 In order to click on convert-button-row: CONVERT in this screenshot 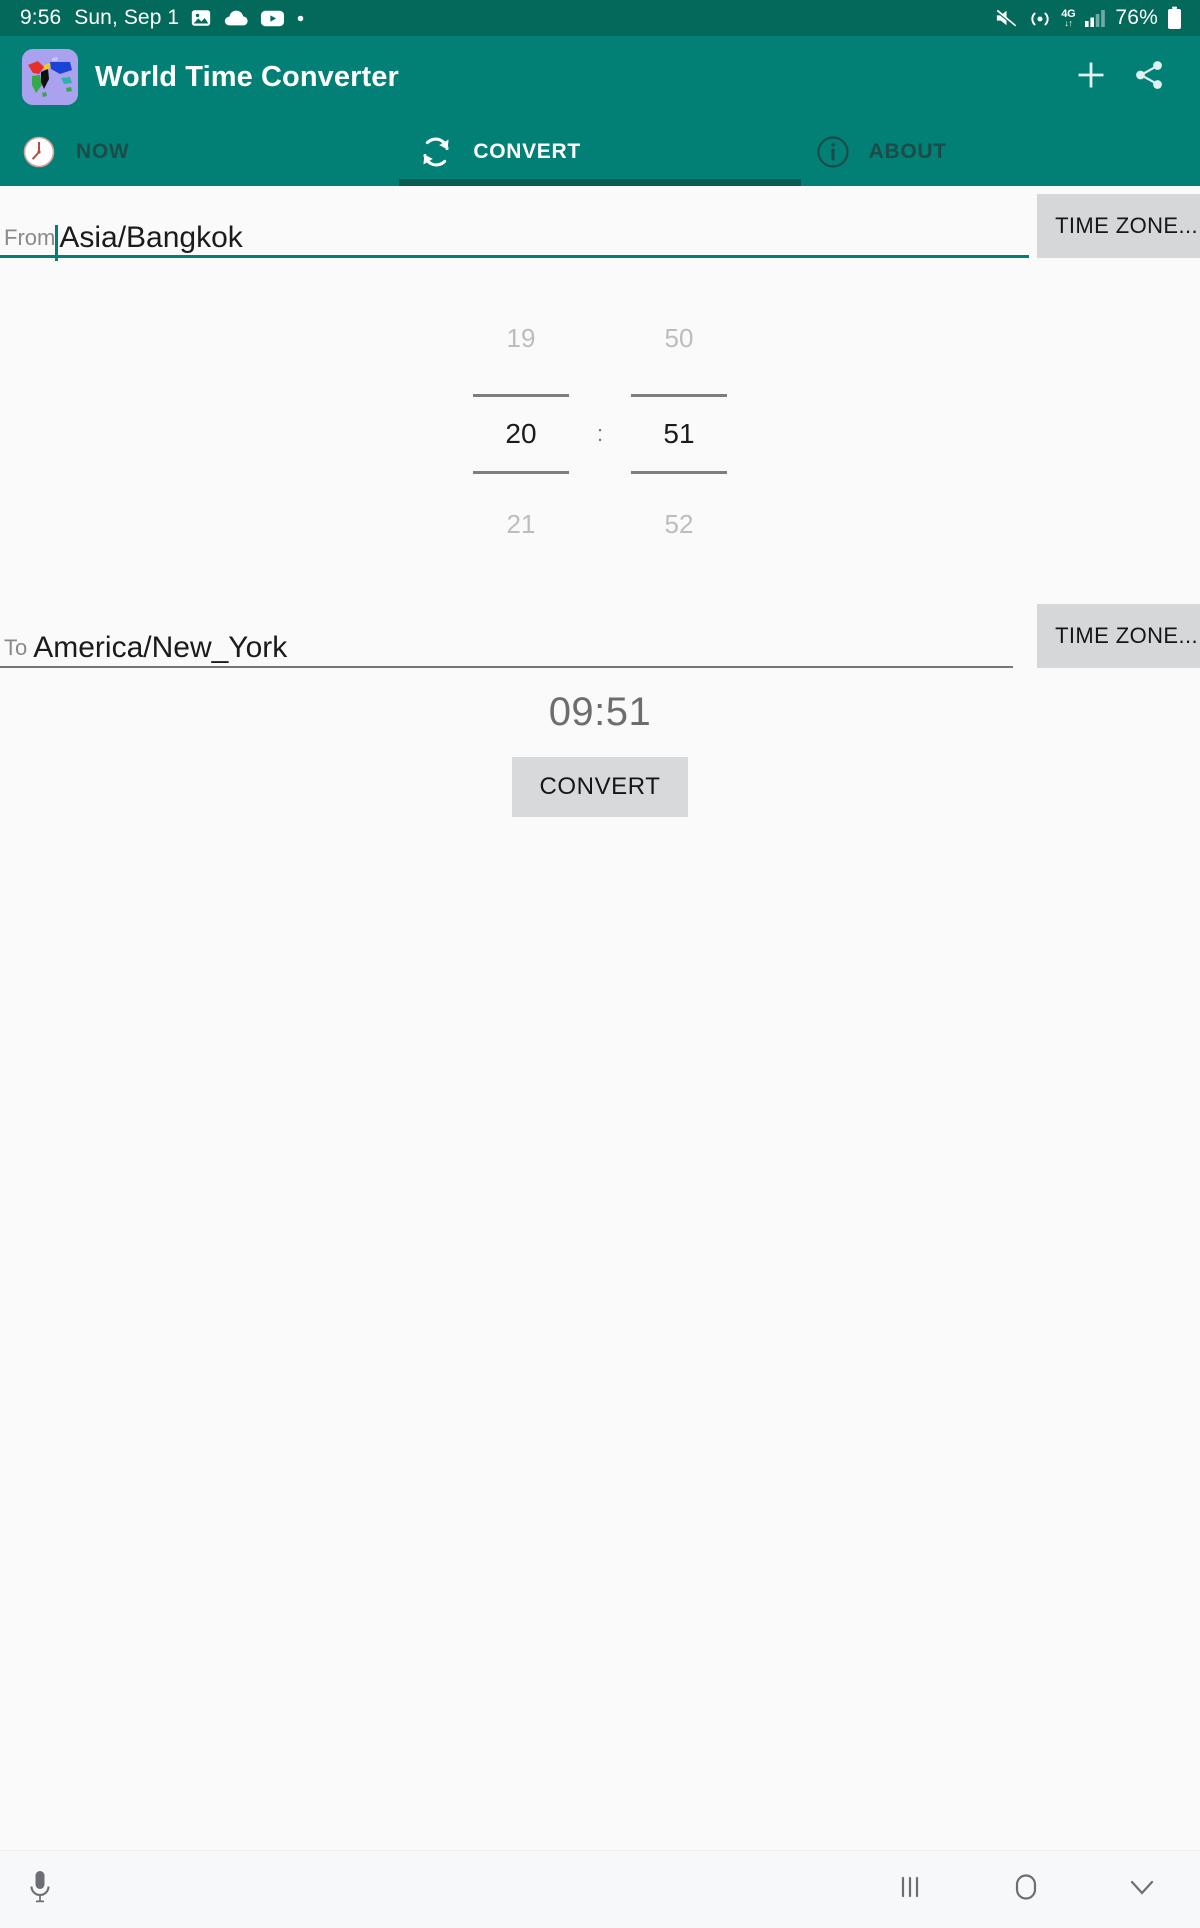, I will do `click(600, 787)`.